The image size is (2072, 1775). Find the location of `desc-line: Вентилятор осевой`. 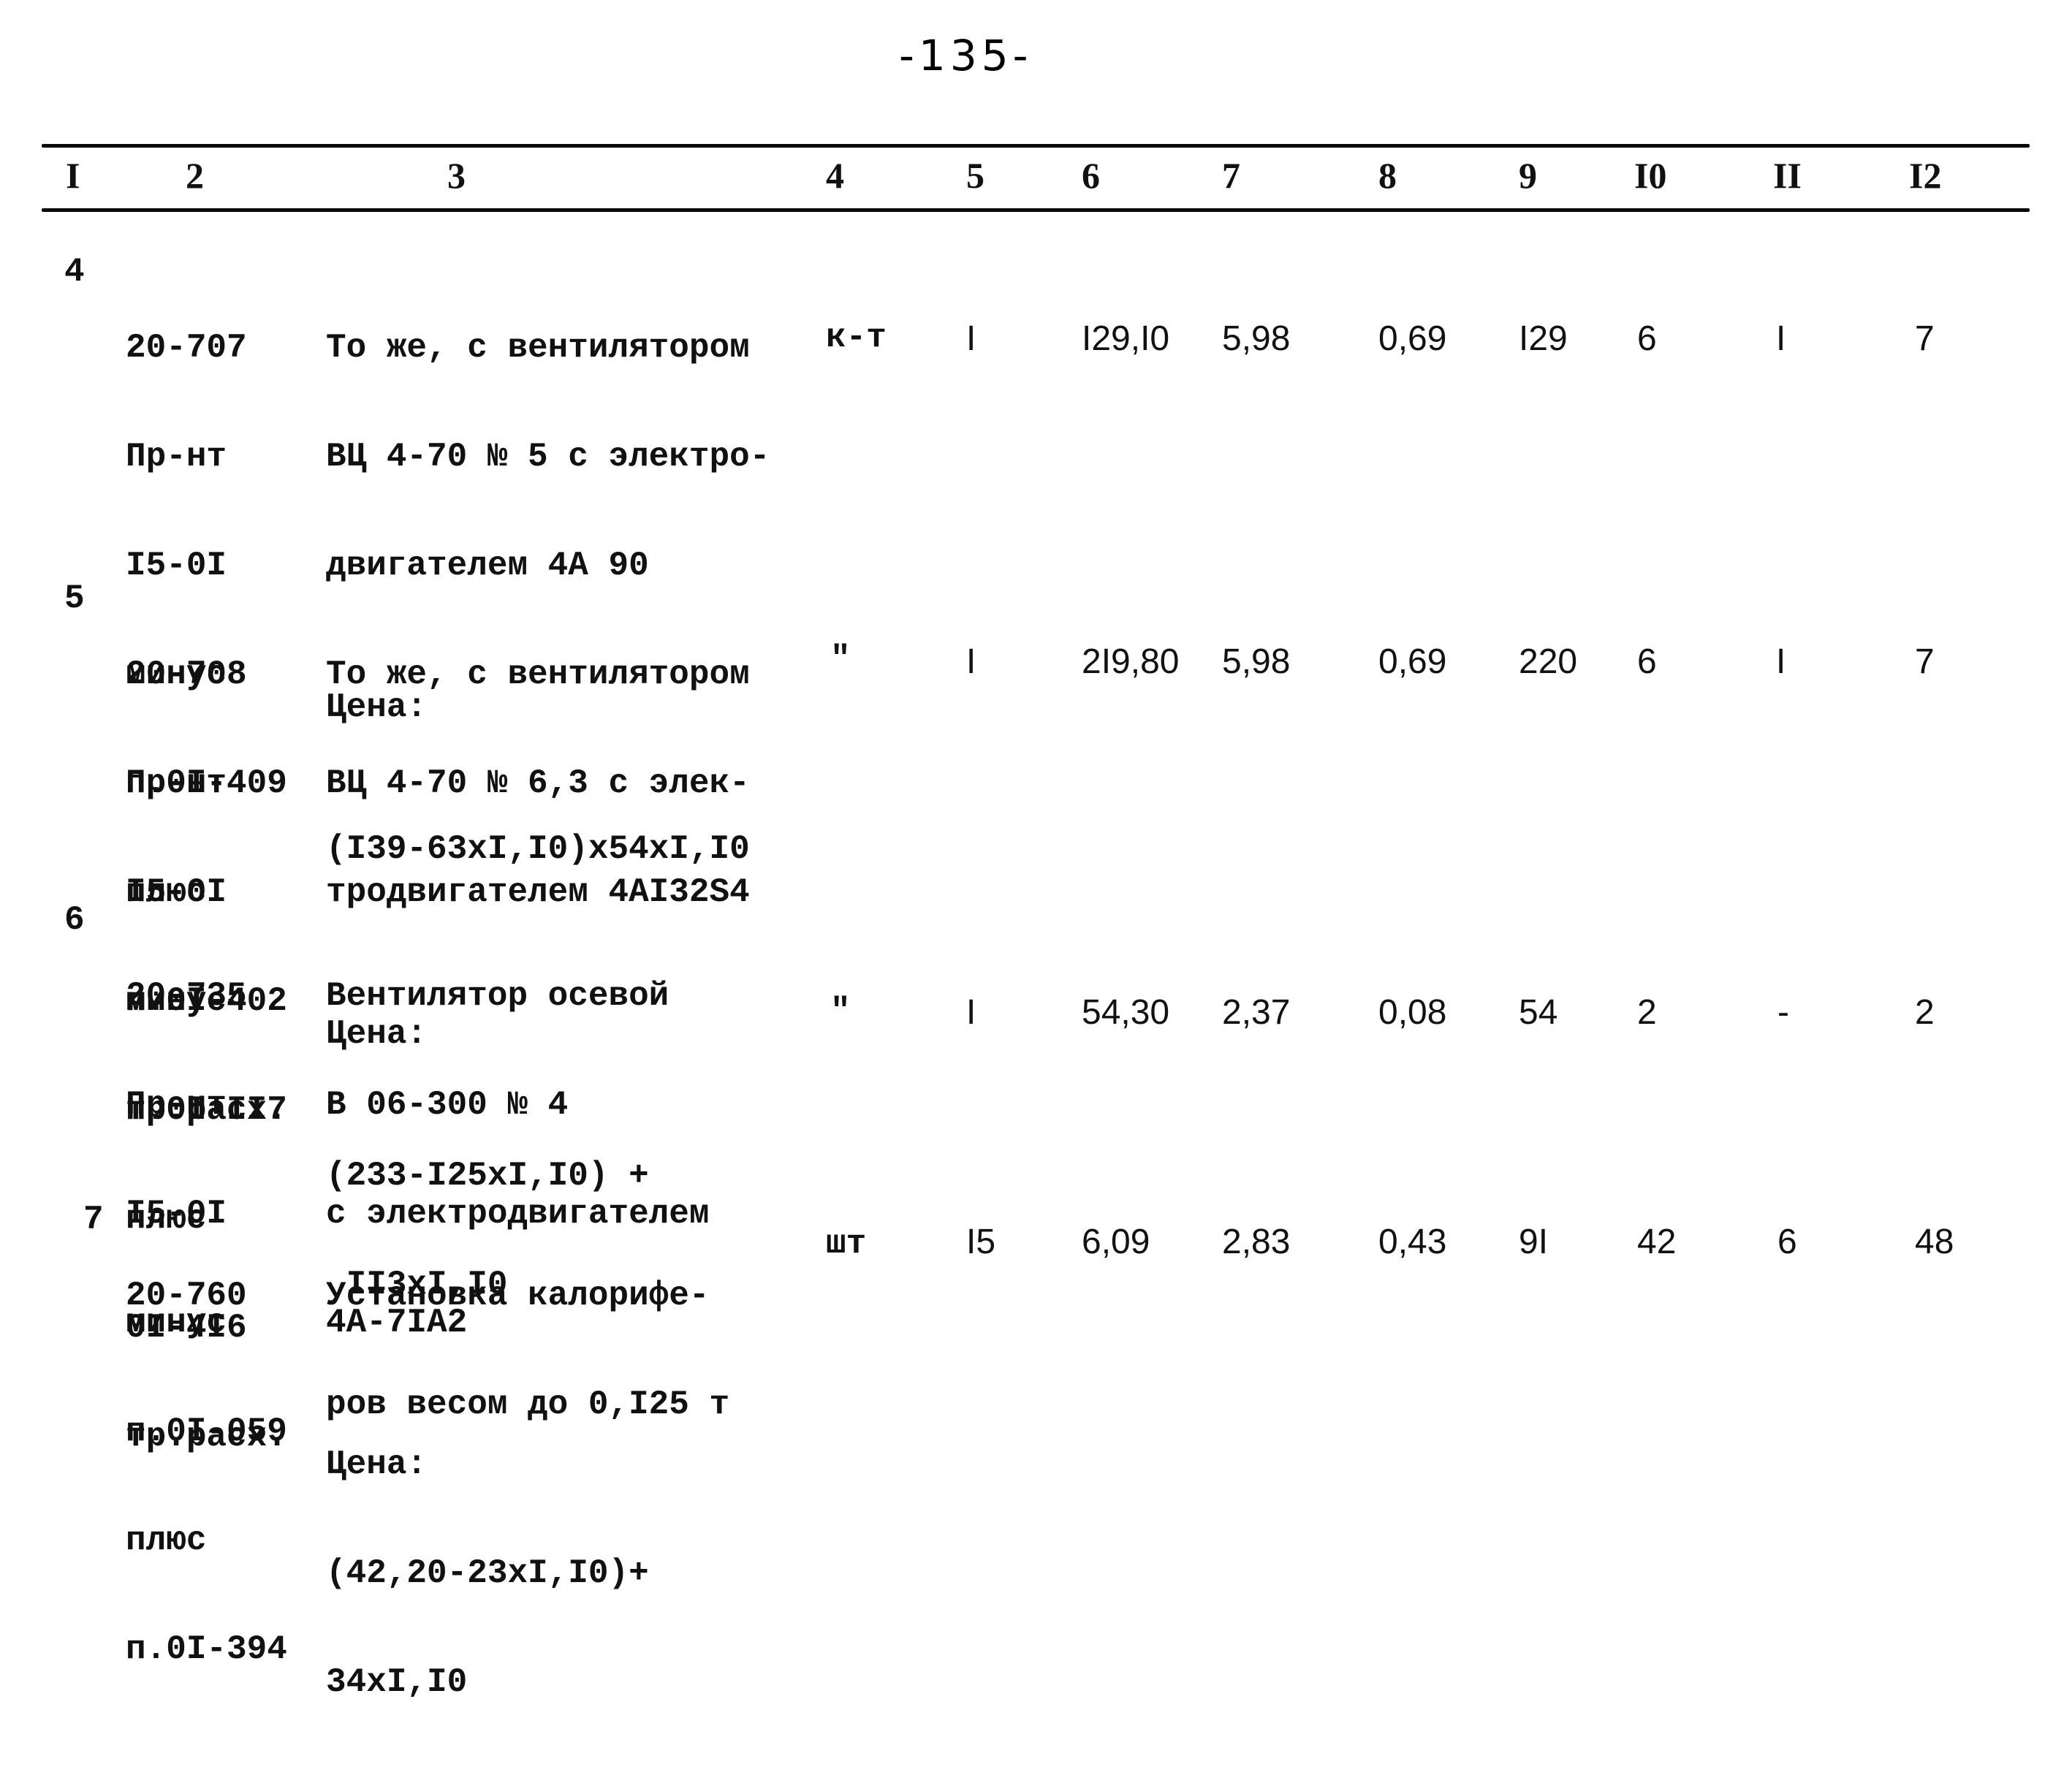

desc-line: Вентилятор осевой is located at coordinates (497, 996).